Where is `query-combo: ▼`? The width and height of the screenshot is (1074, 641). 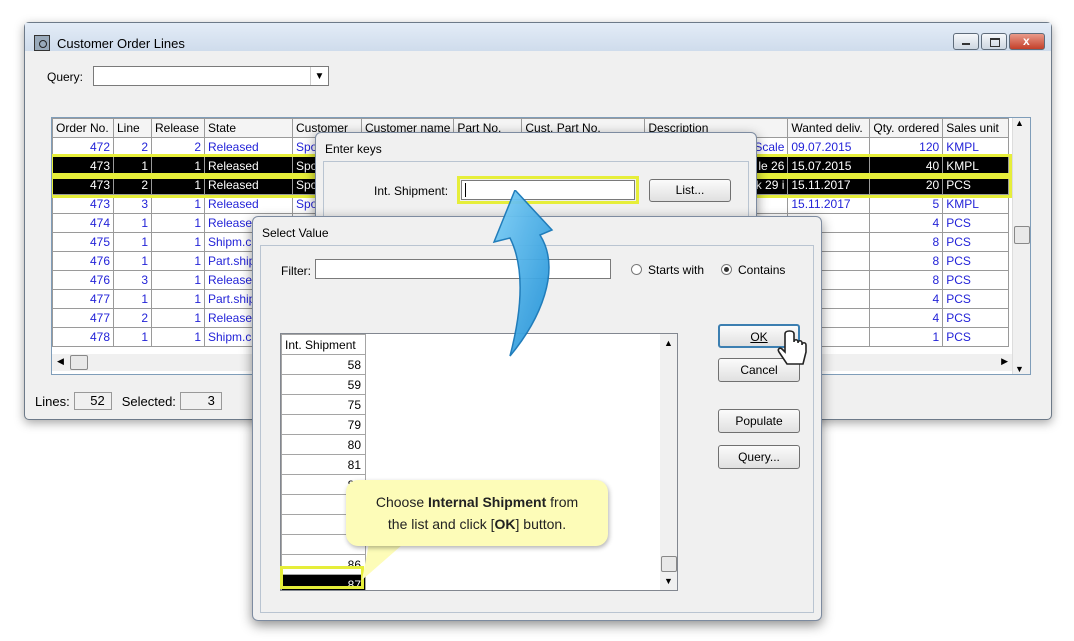
query-combo: ▼ is located at coordinates (211, 76).